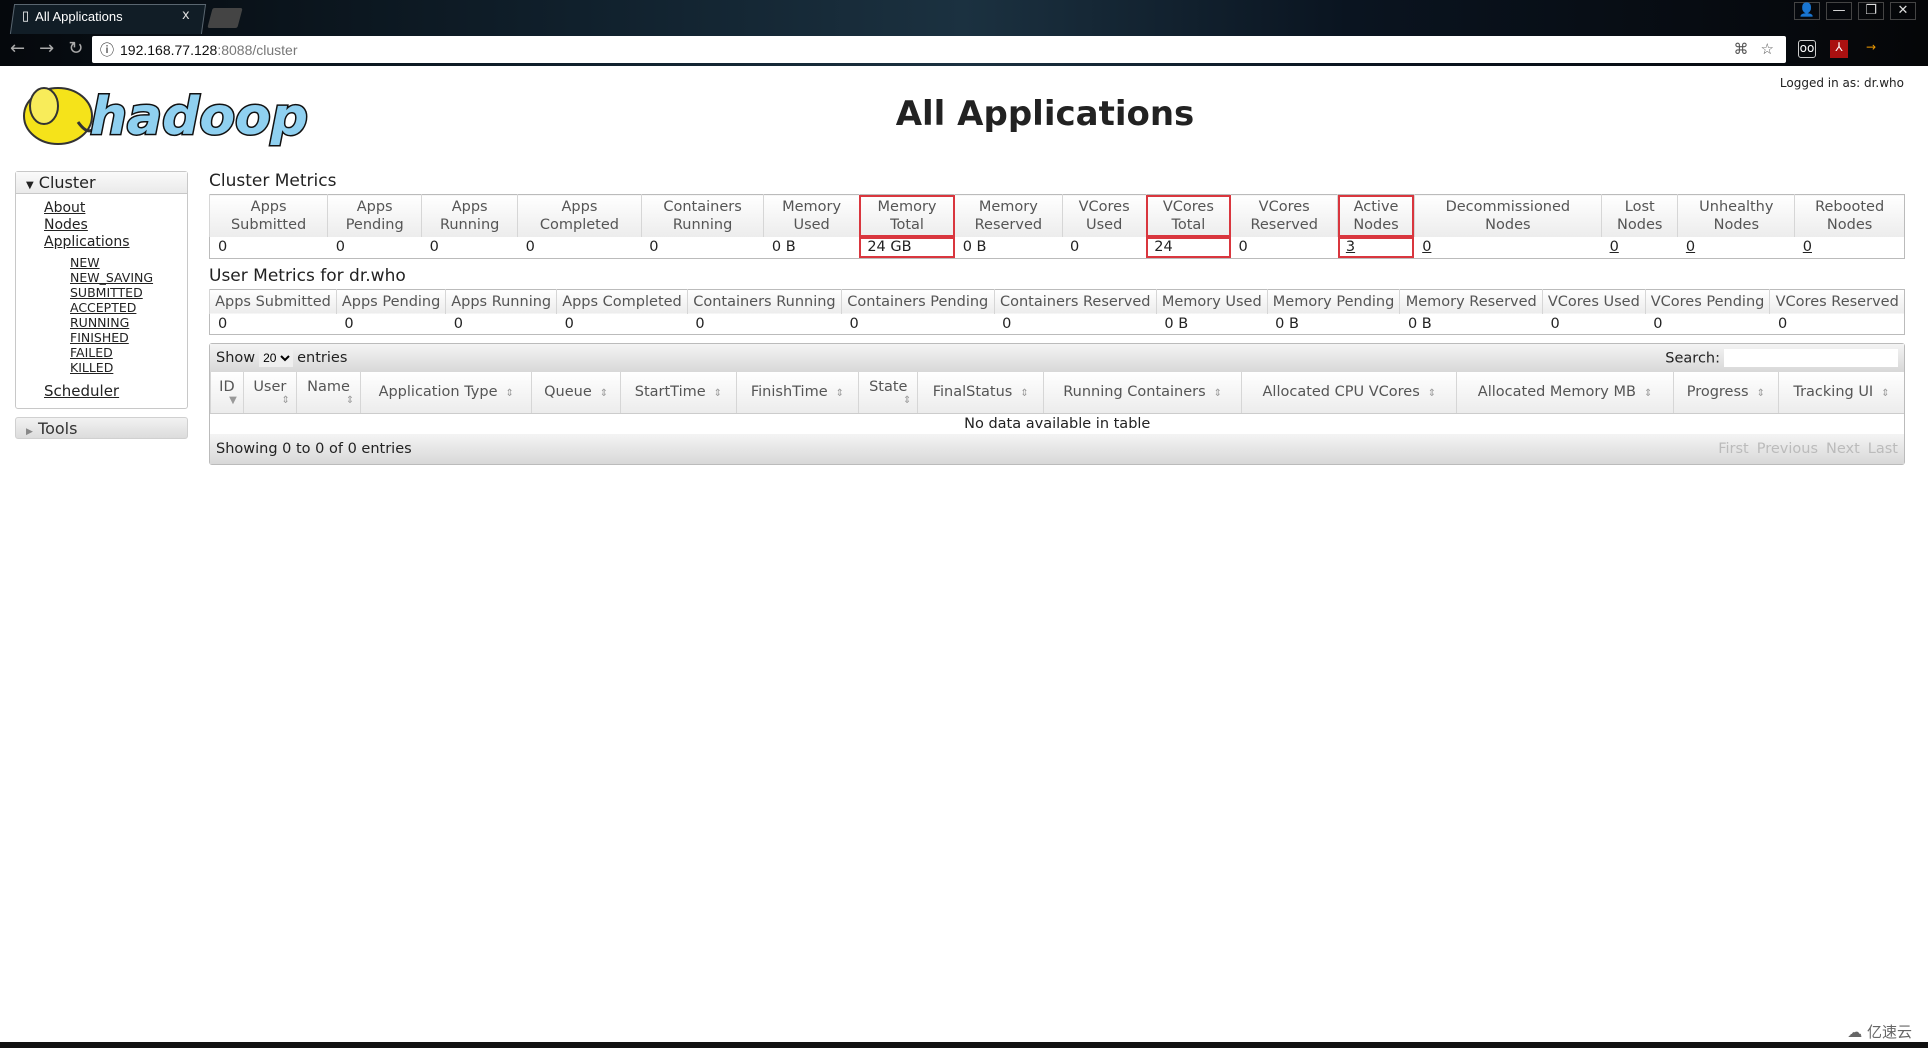 The height and width of the screenshot is (1048, 1928). I want to click on header-line: Completed, so click(579, 225).